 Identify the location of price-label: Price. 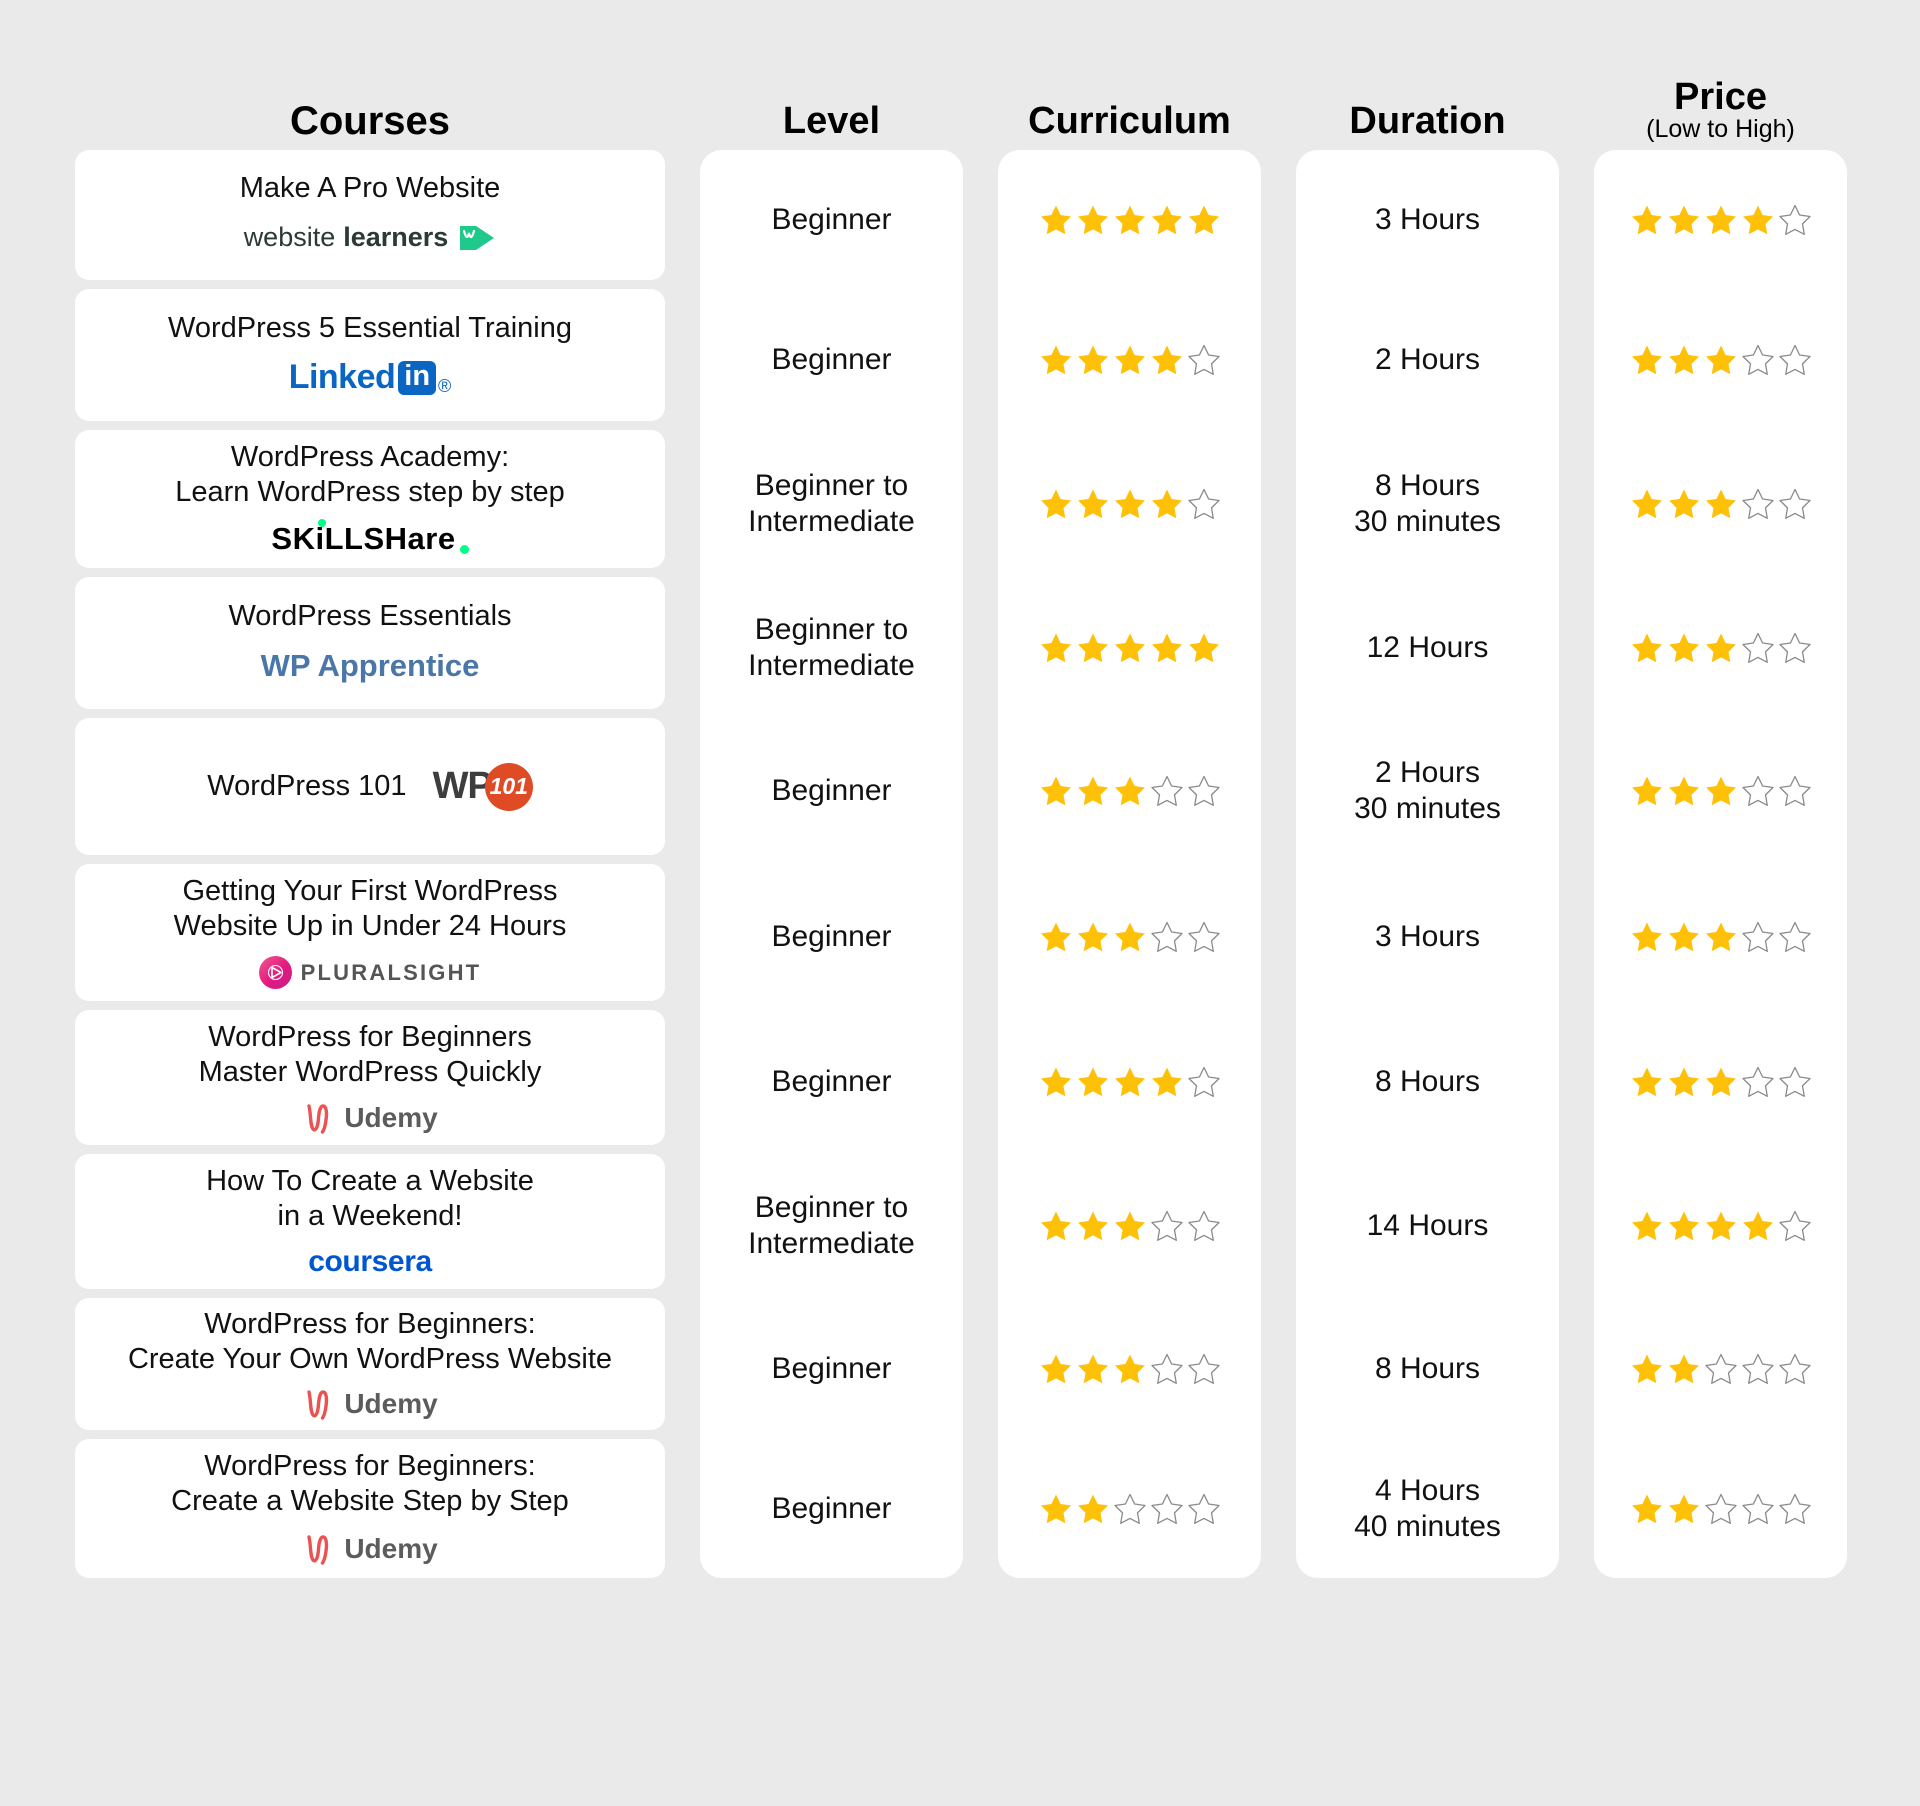
(1720, 96).